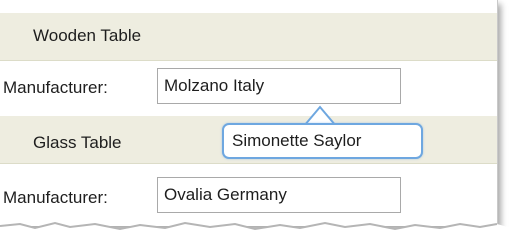 The image size is (511, 243). I want to click on autocomplete-tooltip: Simonette Saylor, so click(322, 141).